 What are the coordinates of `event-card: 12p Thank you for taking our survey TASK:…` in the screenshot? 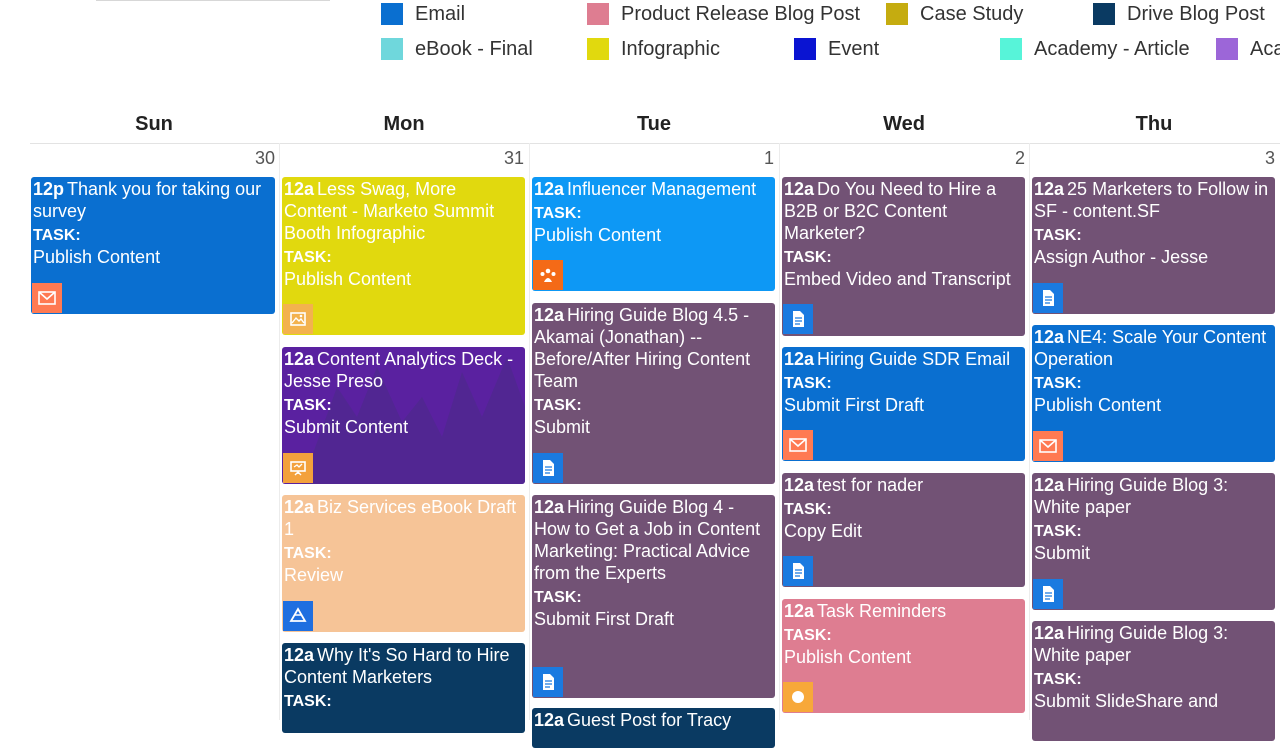 It's located at (153, 245).